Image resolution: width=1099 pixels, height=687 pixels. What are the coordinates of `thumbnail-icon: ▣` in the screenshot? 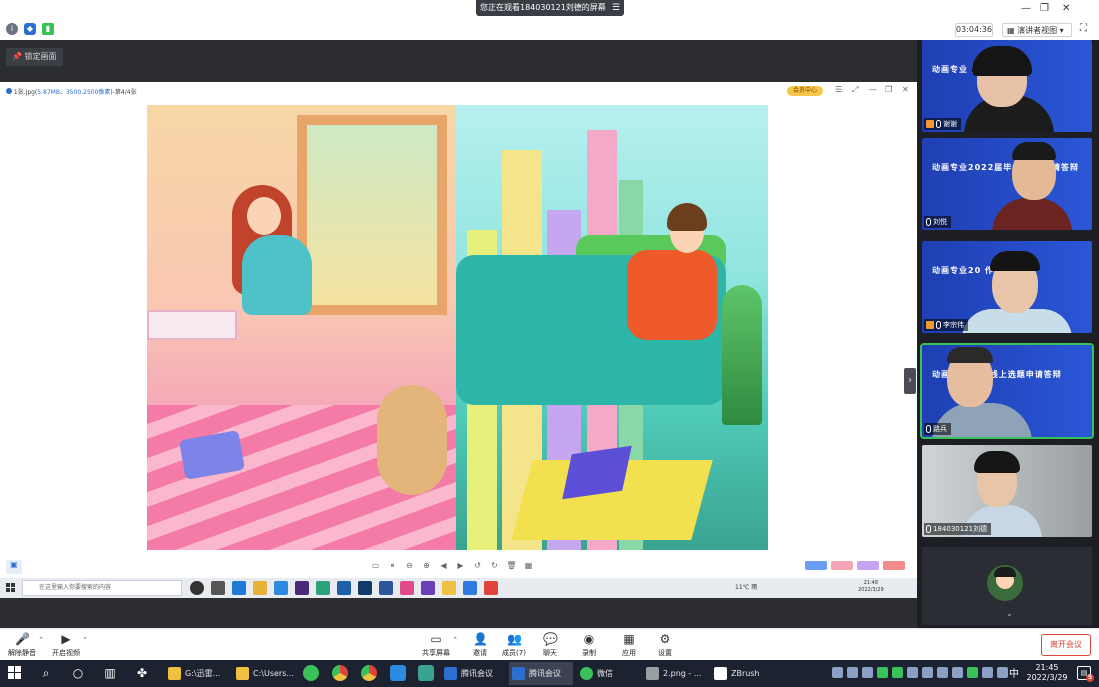 It's located at (14, 567).